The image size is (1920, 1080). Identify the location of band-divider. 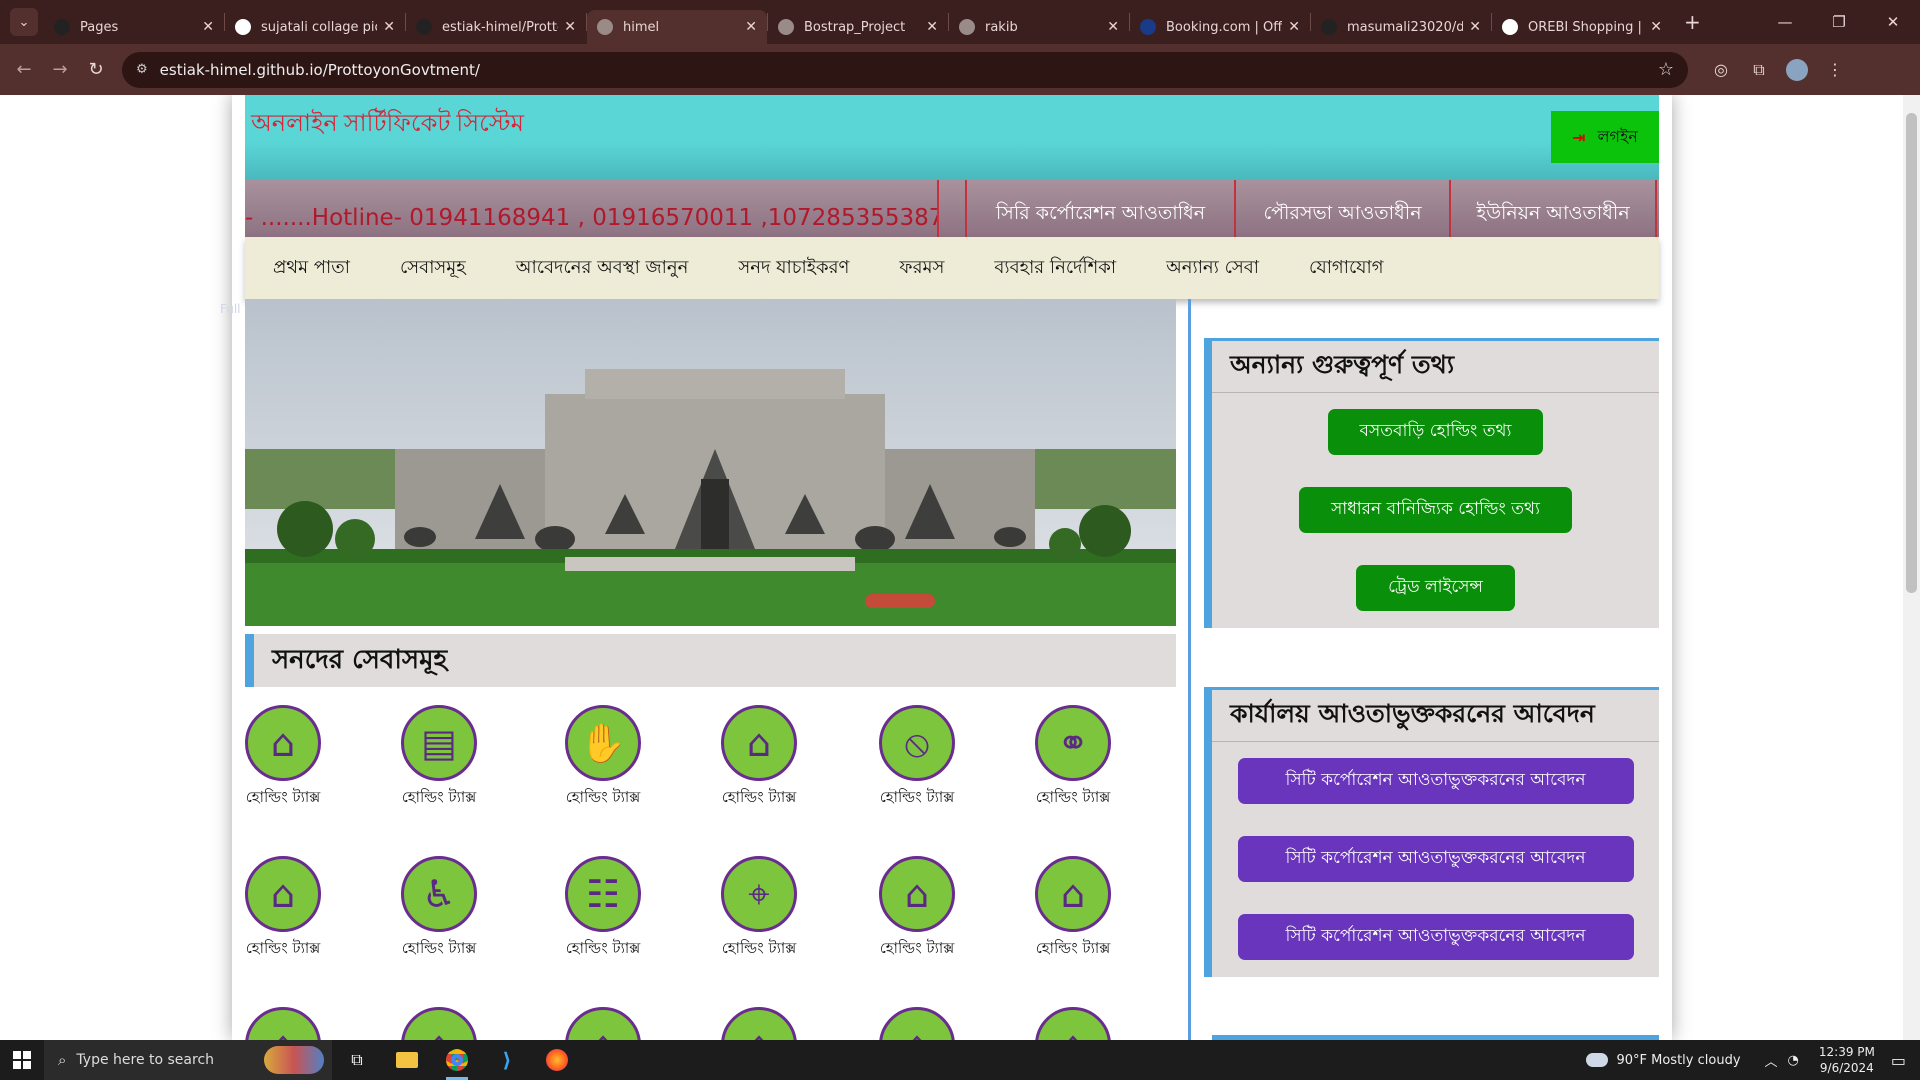
(953, 208).